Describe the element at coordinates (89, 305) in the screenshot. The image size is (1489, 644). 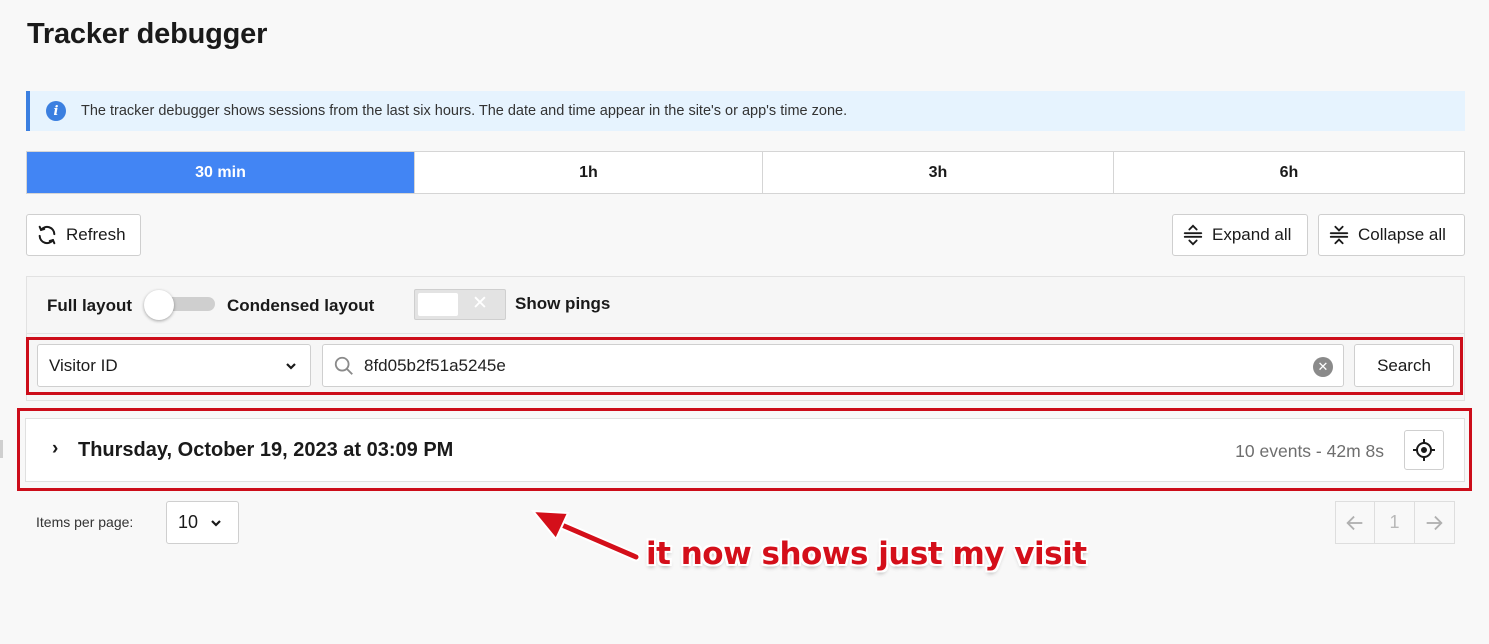
I see `full-layout-label: Full layout` at that location.